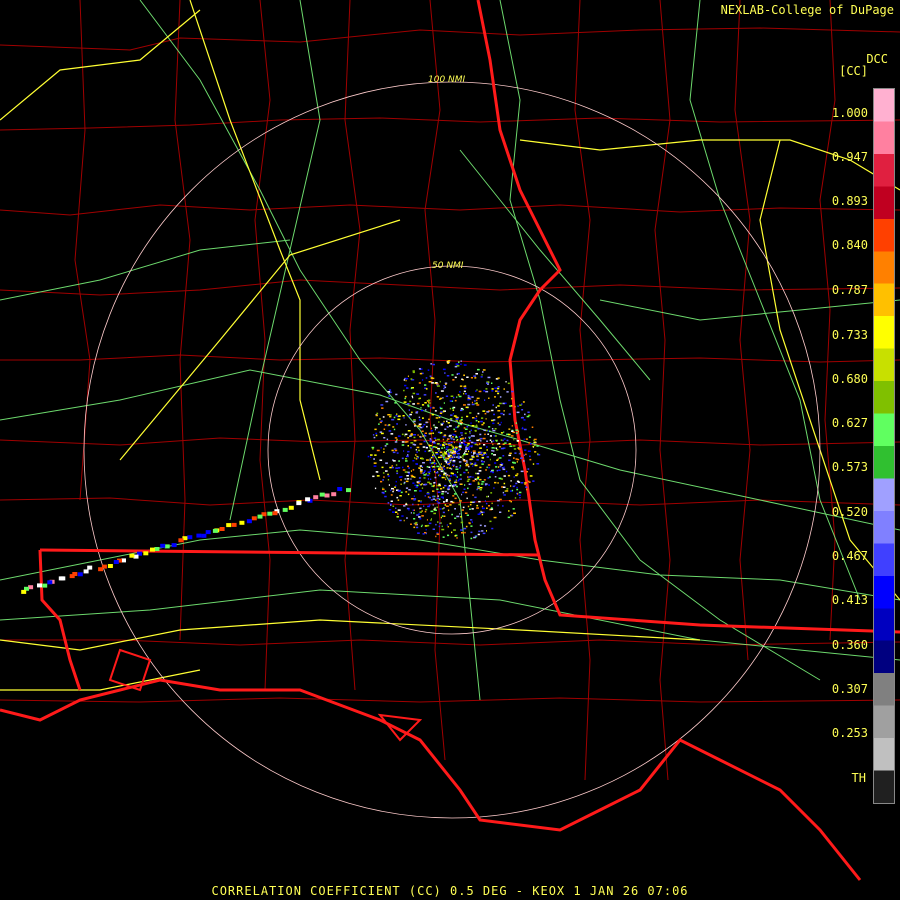 Image resolution: width=900 pixels, height=900 pixels. What do you see at coordinates (849, 157) in the screenshot?
I see `legend-tick: 0.947` at bounding box center [849, 157].